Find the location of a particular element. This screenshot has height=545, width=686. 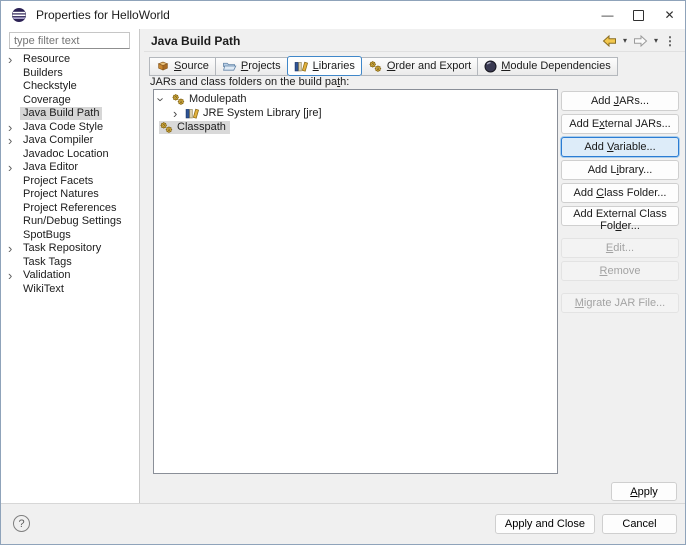

tab-order-and-export: Order and Export is located at coordinates (419, 66).